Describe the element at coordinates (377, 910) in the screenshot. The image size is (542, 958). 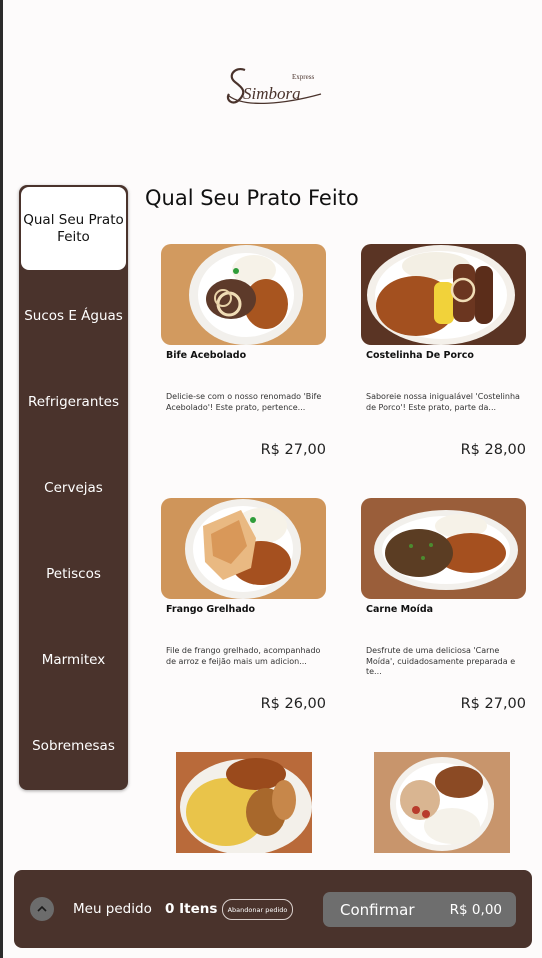
I see `confirm-label: Confirmar` at that location.